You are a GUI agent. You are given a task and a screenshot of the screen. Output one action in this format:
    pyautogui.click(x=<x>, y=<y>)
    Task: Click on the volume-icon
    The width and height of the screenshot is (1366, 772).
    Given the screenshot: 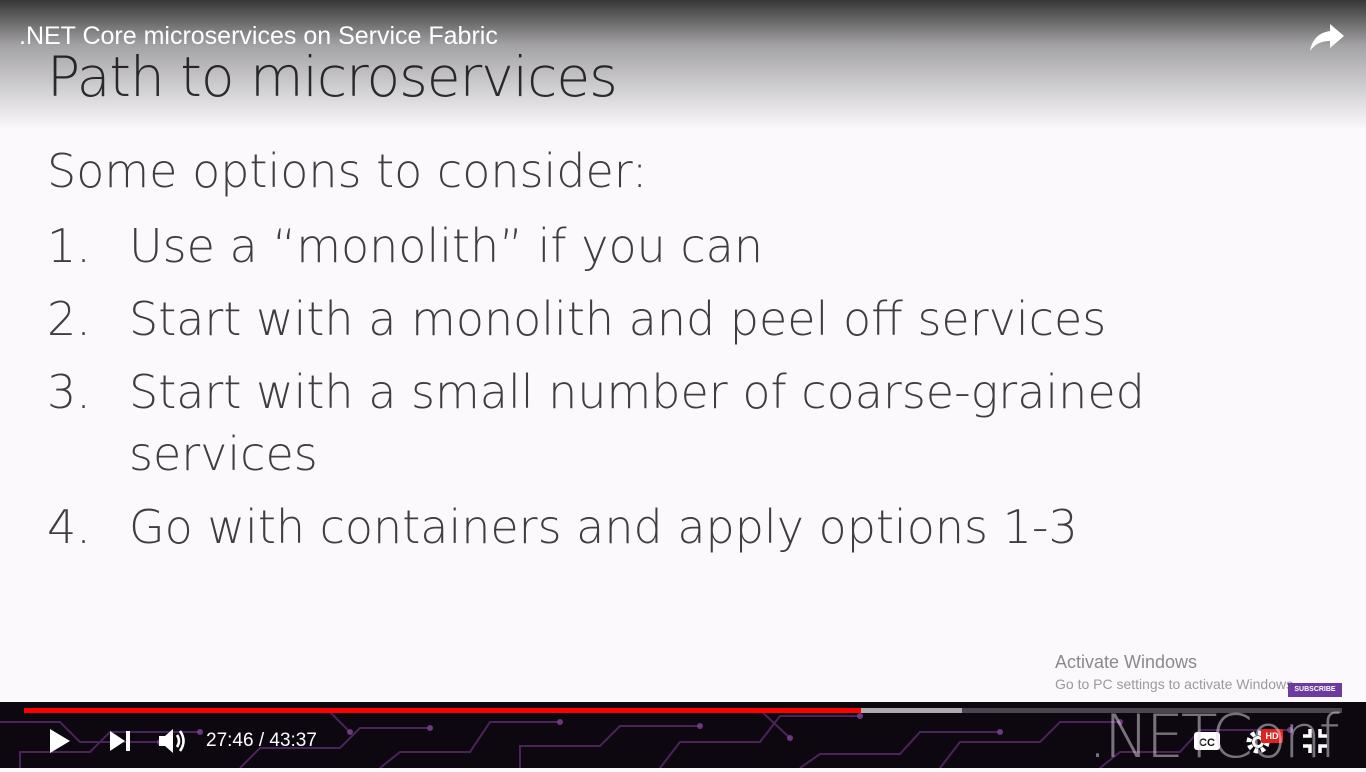 What is the action you would take?
    pyautogui.click(x=172, y=741)
    